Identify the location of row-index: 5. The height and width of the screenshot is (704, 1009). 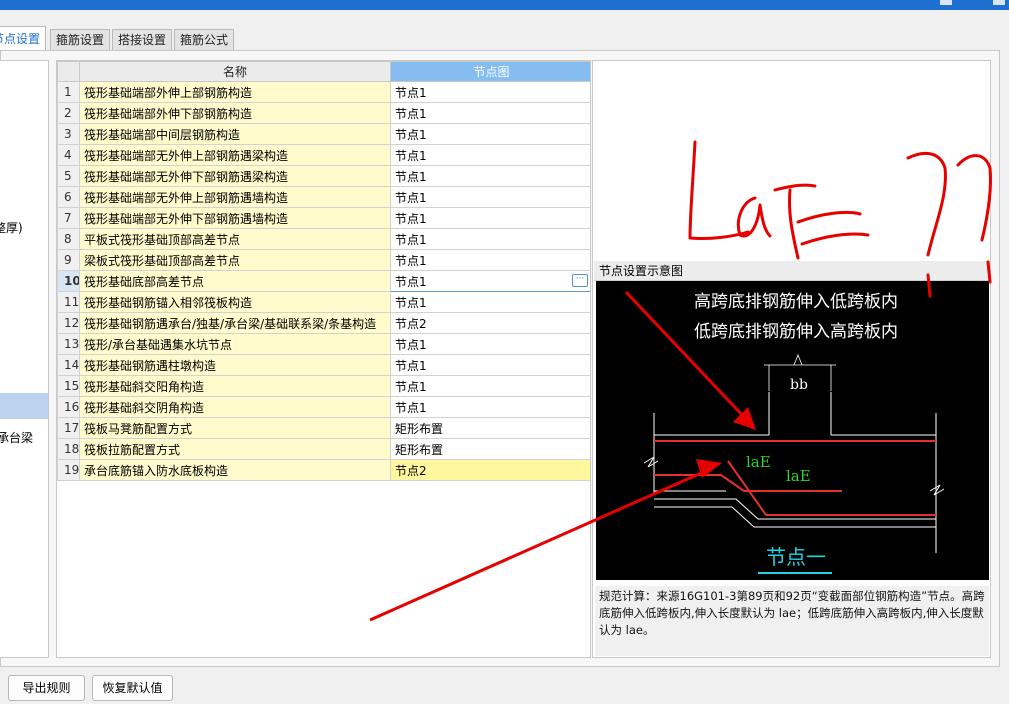
(68, 176).